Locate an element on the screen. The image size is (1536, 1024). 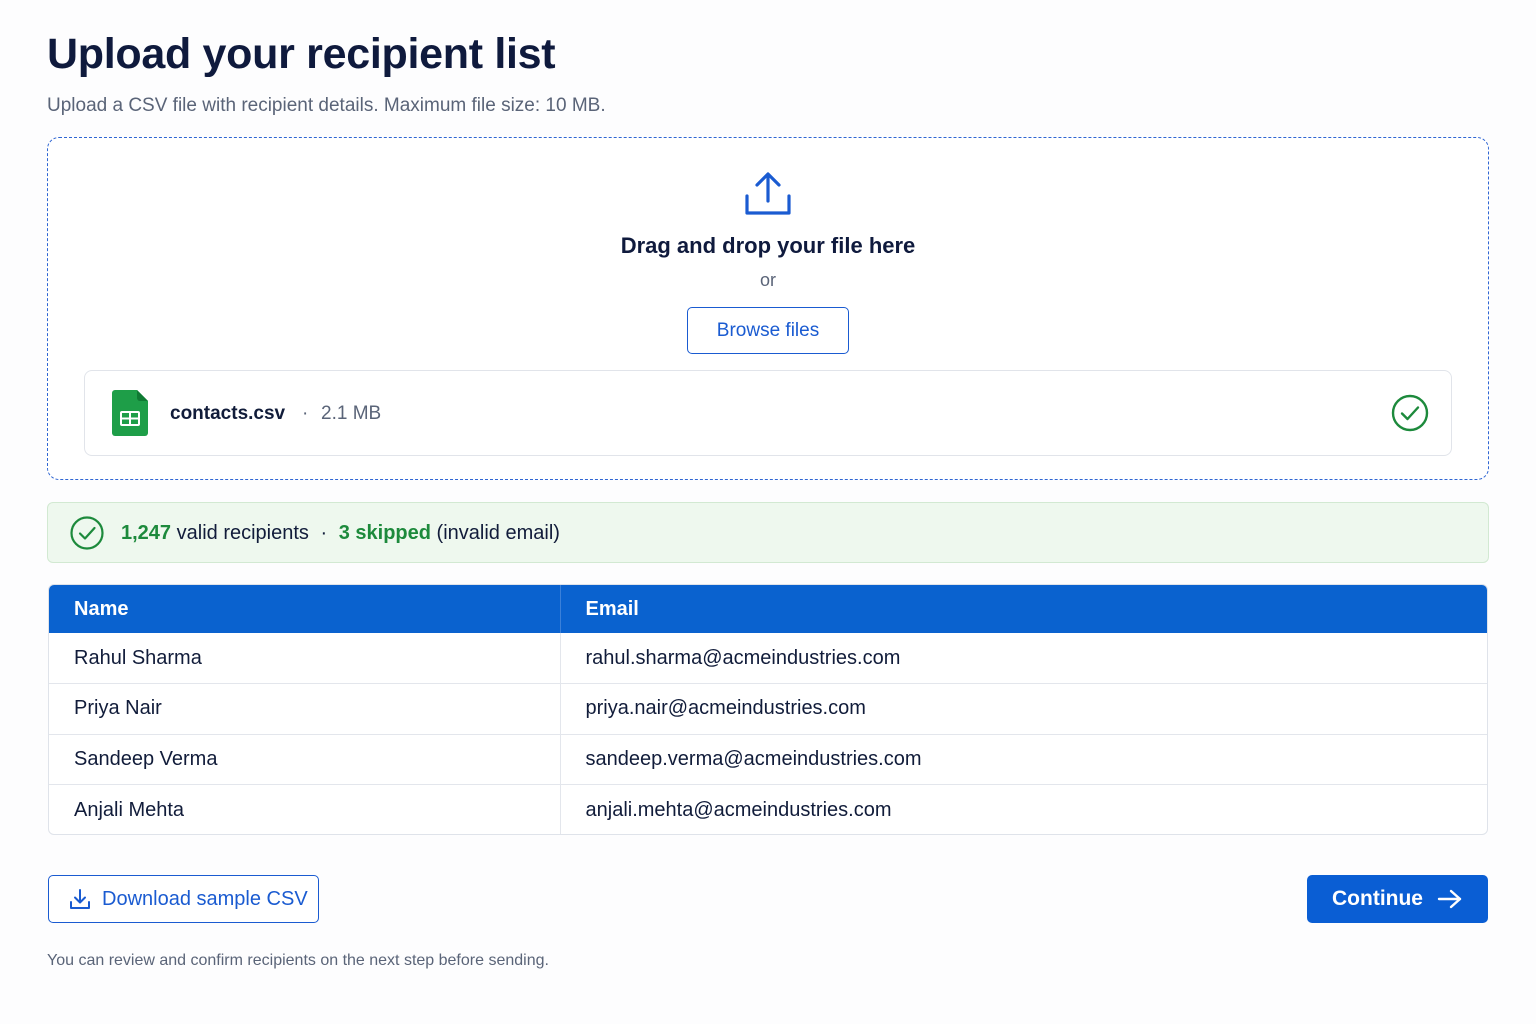
uploaded-file-card is located at coordinates (768, 413).